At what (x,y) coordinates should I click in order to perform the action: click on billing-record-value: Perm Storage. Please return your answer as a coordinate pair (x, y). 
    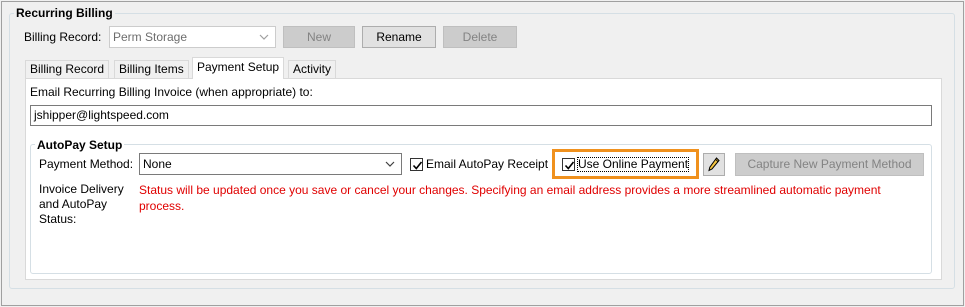
    Looking at the image, I should click on (150, 37).